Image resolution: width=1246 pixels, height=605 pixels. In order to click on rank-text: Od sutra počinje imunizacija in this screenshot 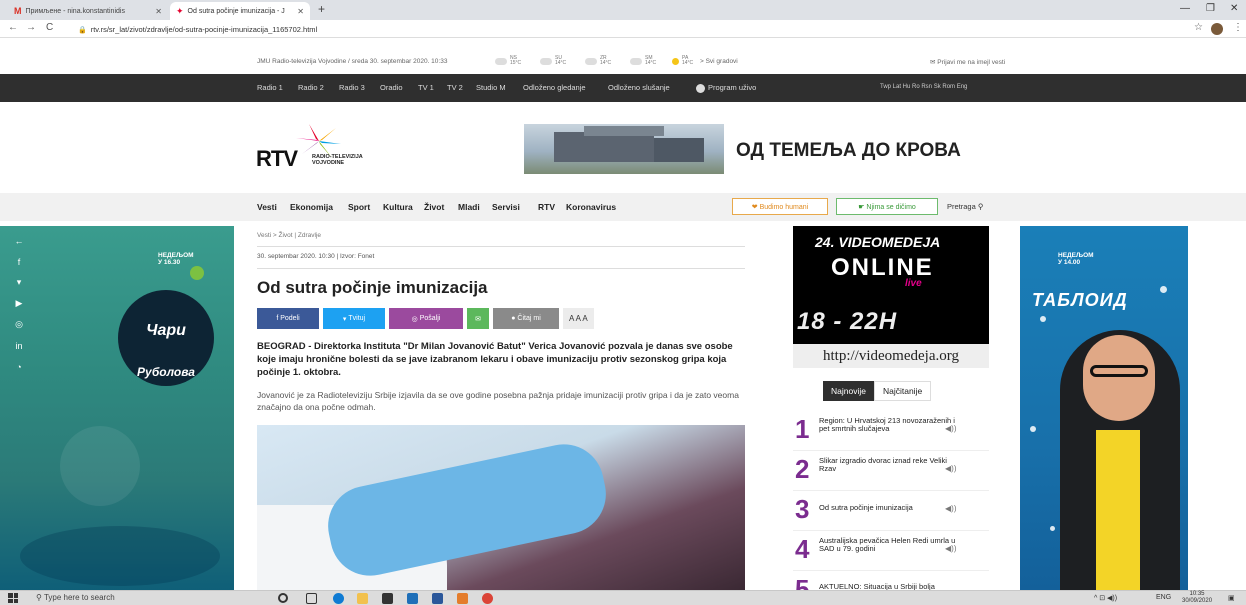, I will do `click(866, 507)`.